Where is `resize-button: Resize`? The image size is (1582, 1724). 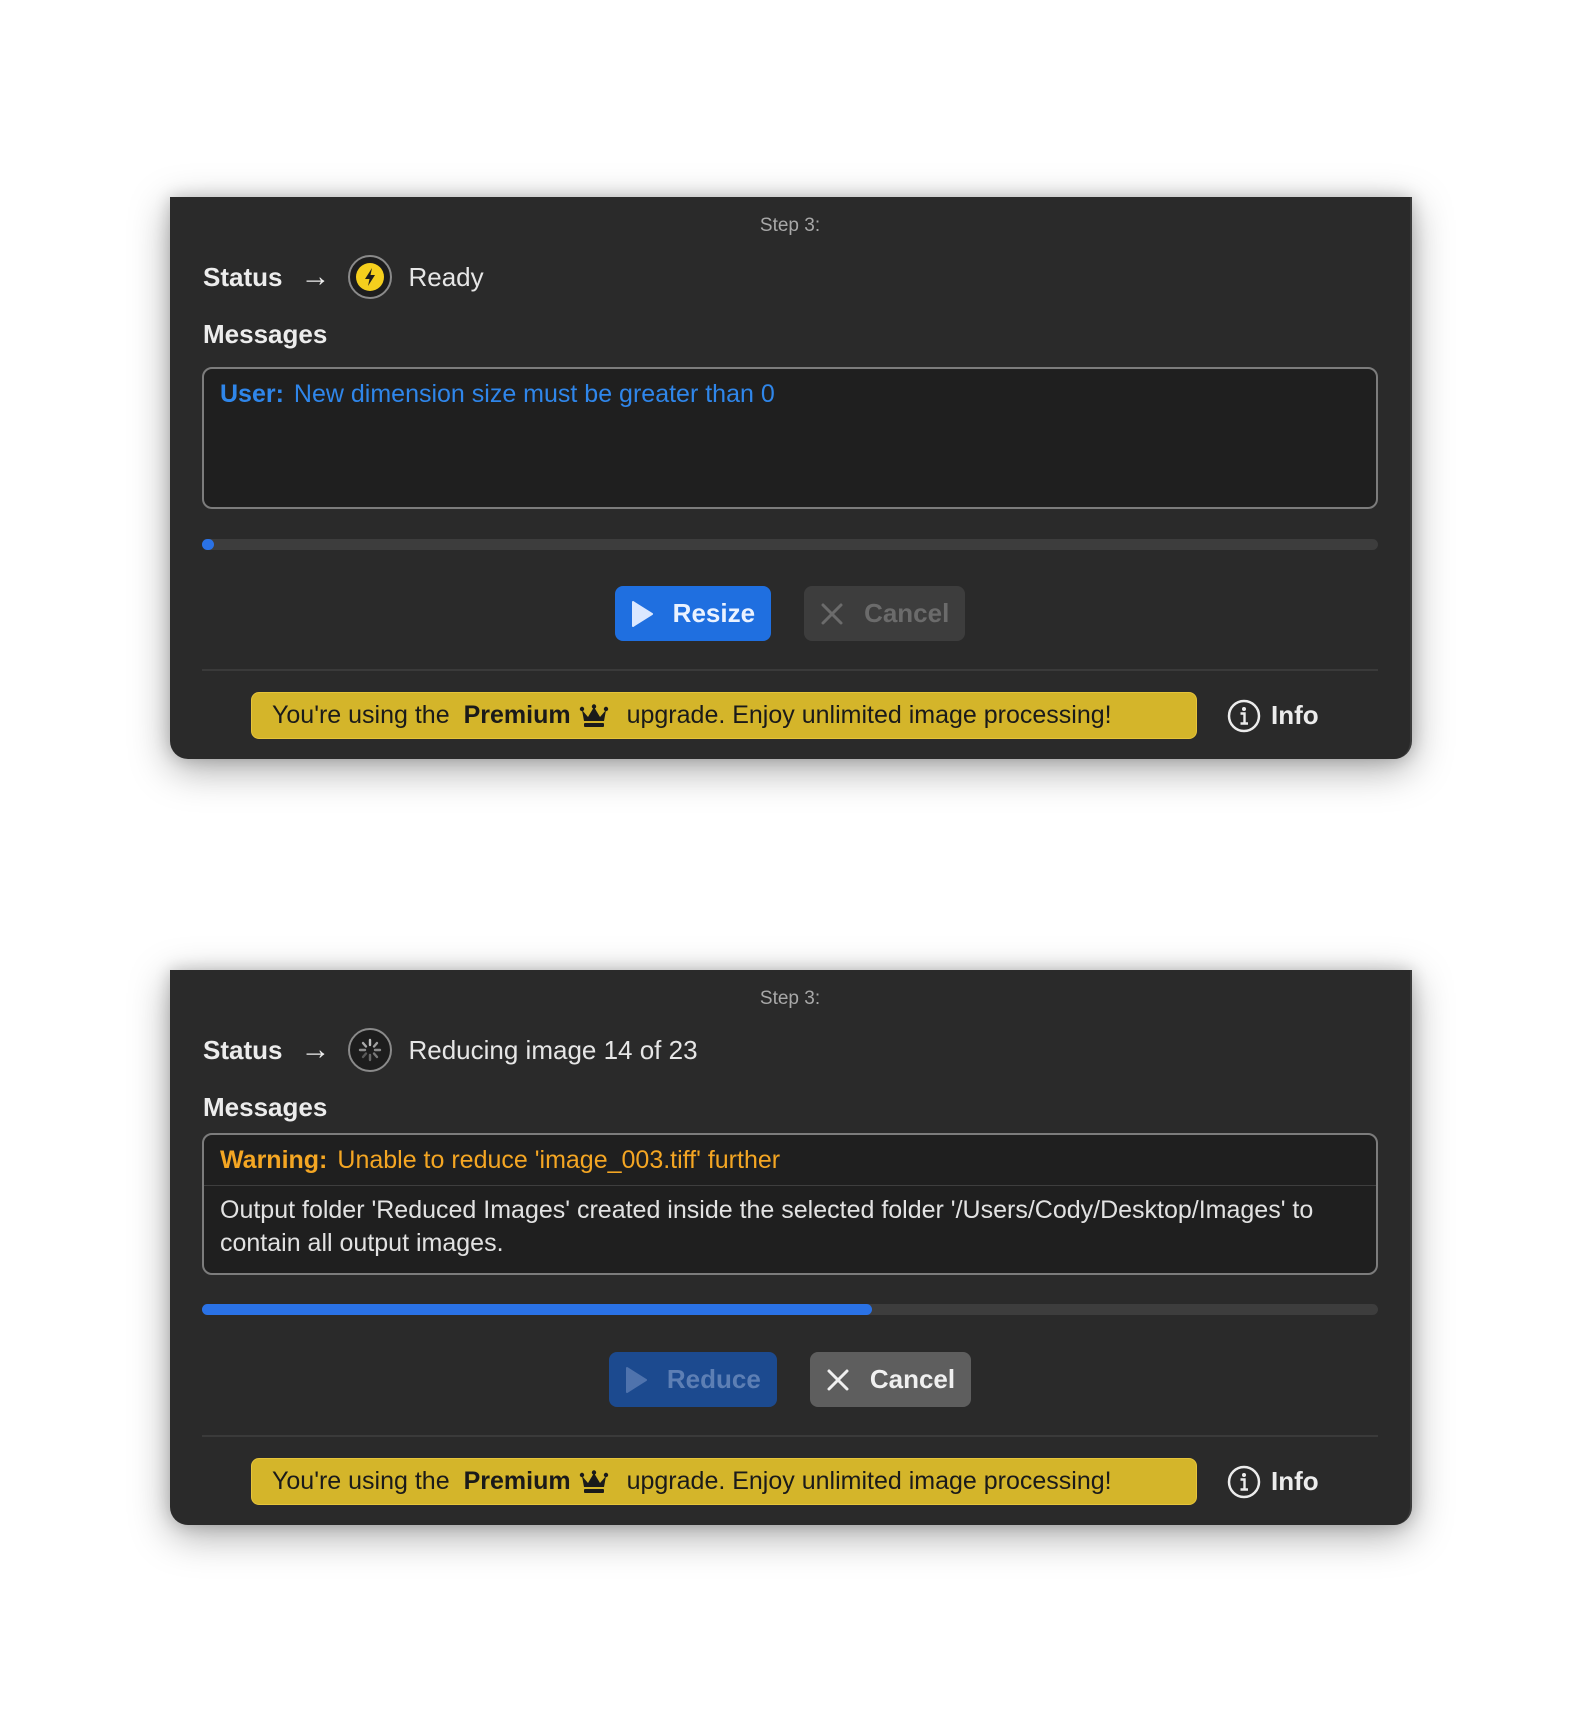
resize-button: Resize is located at coordinates (693, 613).